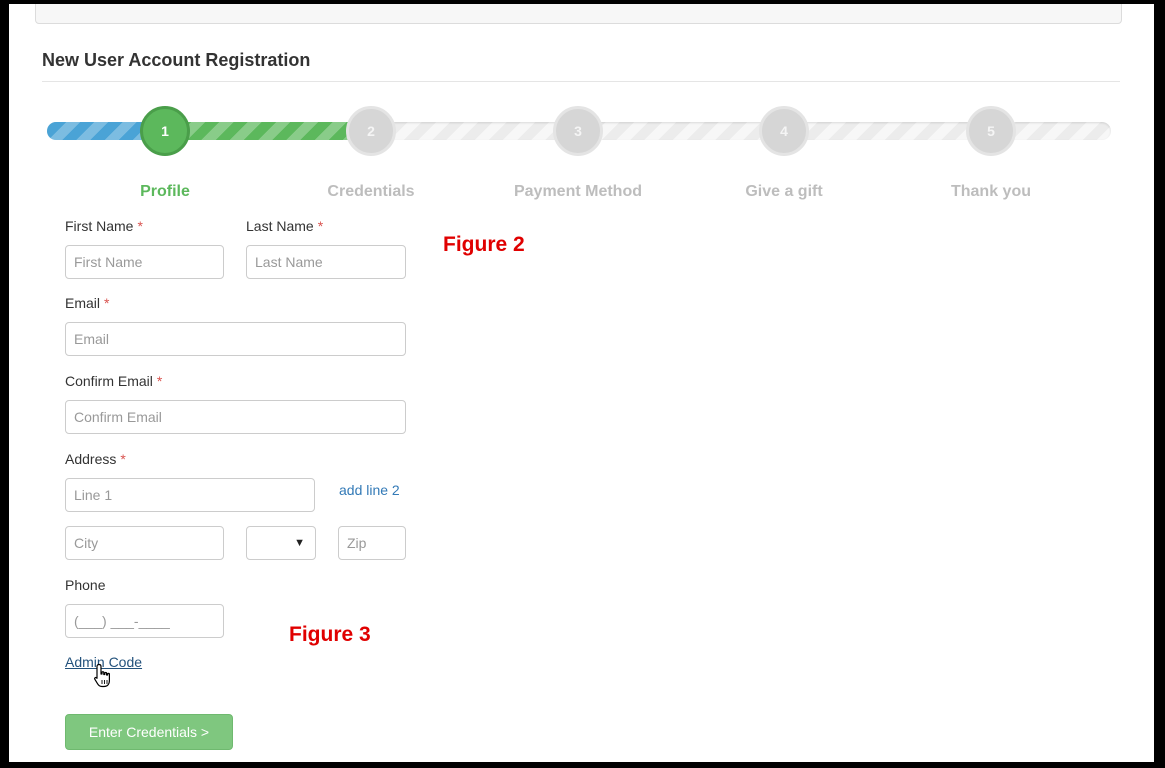 The image size is (1165, 768). What do you see at coordinates (326, 262) in the screenshot?
I see `last-name-input` at bounding box center [326, 262].